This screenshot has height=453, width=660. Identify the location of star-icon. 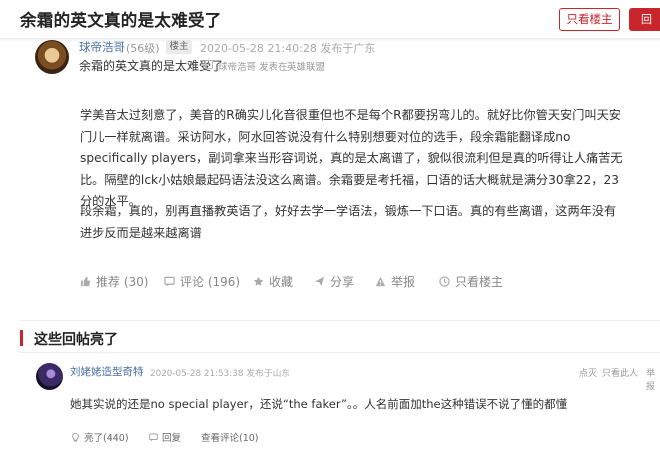
(258, 281).